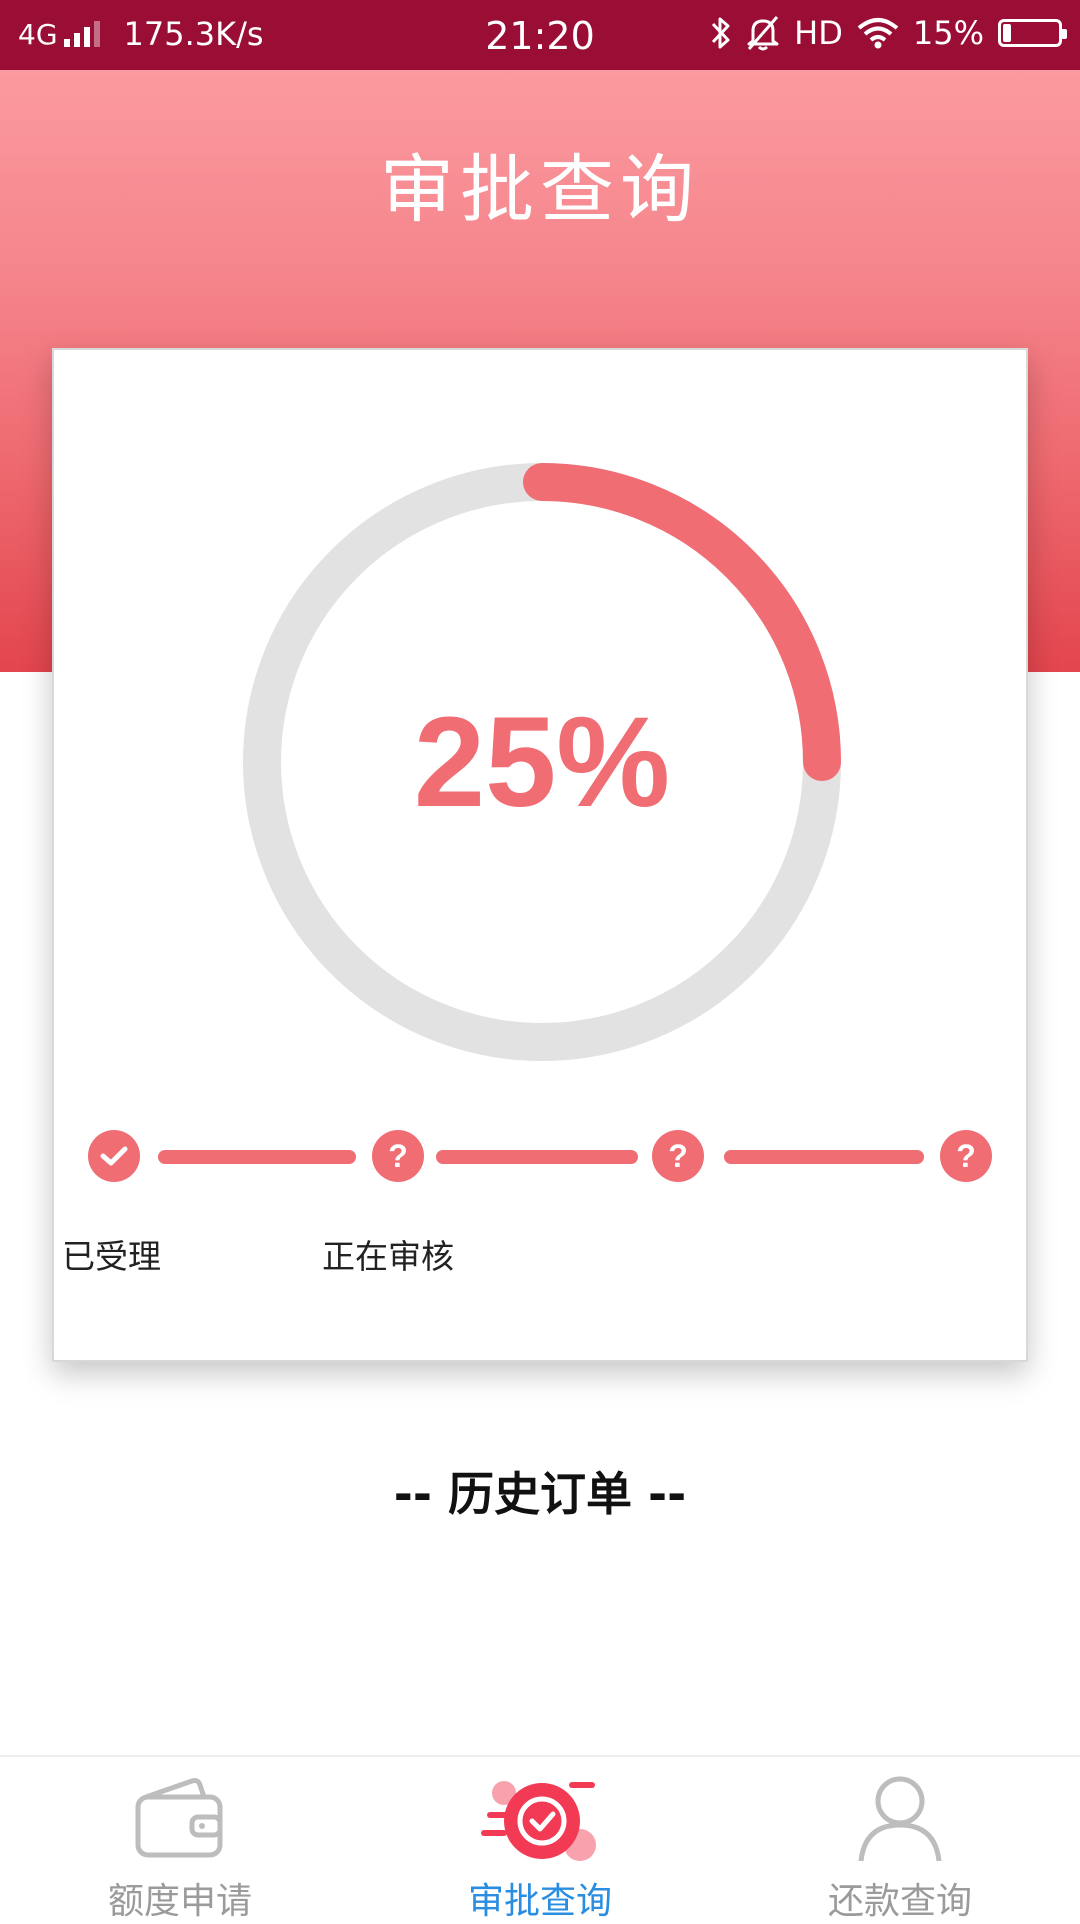 The height and width of the screenshot is (1924, 1080). What do you see at coordinates (180, 1818) in the screenshot?
I see `wallet-icon` at bounding box center [180, 1818].